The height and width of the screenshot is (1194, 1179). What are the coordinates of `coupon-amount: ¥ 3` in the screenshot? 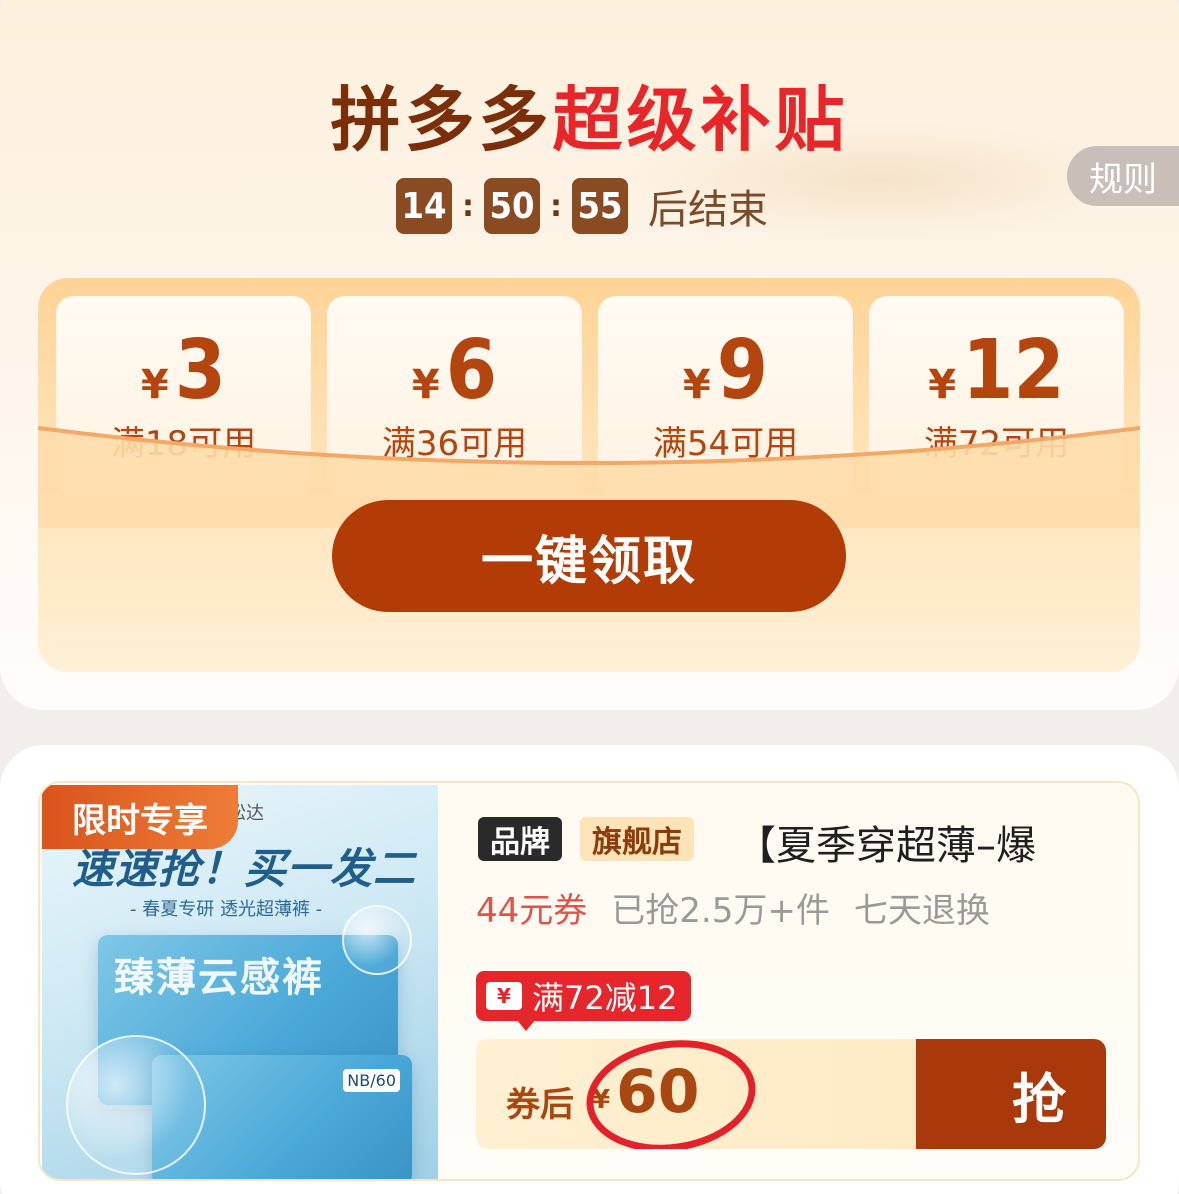 It's located at (183, 371).